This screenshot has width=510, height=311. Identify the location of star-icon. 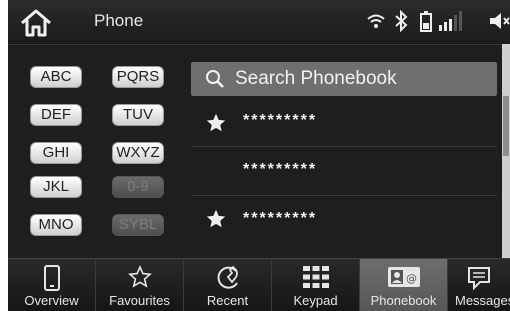
(139, 276).